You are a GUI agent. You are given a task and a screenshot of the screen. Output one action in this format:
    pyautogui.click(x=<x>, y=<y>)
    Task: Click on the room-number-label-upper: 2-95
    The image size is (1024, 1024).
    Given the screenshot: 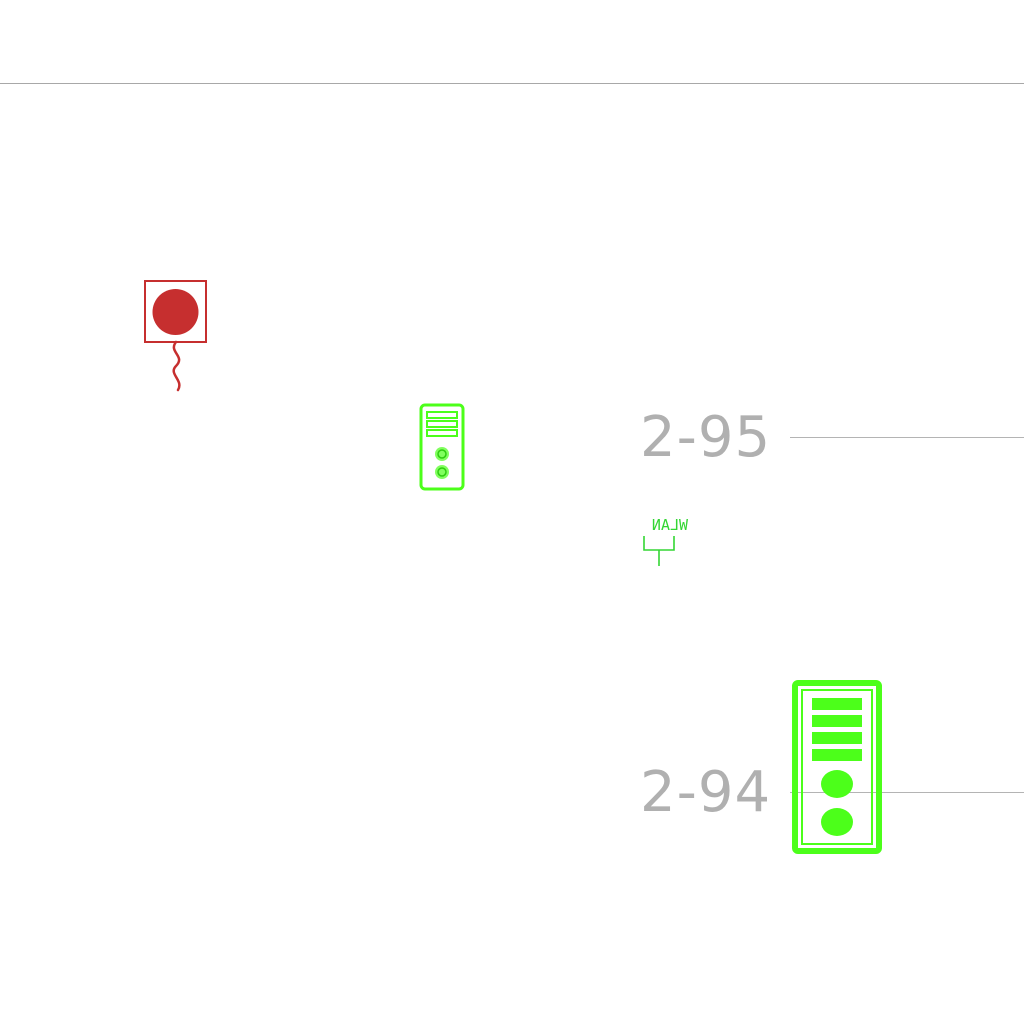 What is the action you would take?
    pyautogui.click(x=706, y=437)
    